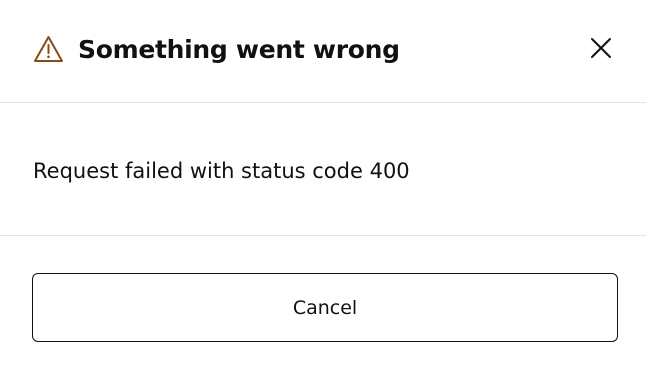 This screenshot has width=646, height=372. Describe the element at coordinates (48, 49) in the screenshot. I see `warning-triangle-icon` at that location.